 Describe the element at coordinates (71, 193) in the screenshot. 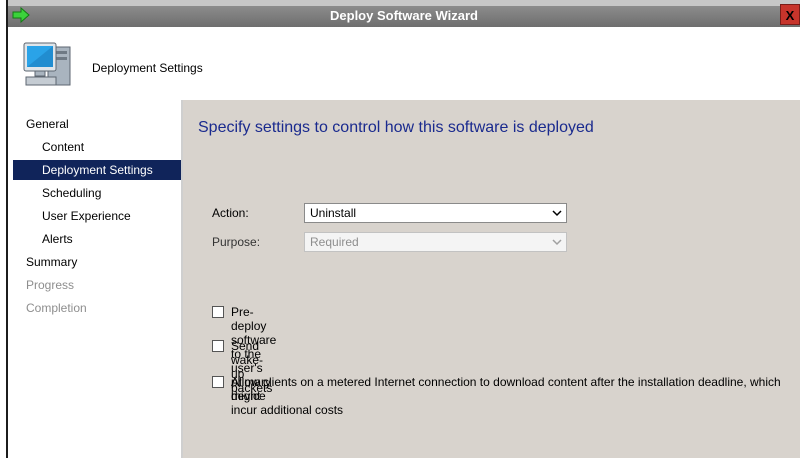

I see `nav-item-scheduling: Scheduling` at that location.